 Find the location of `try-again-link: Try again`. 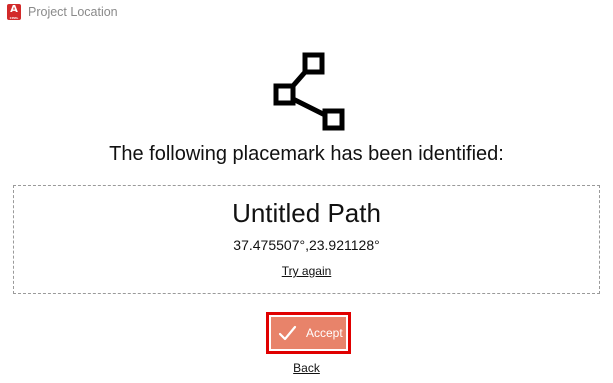

try-again-link: Try again is located at coordinates (307, 271).